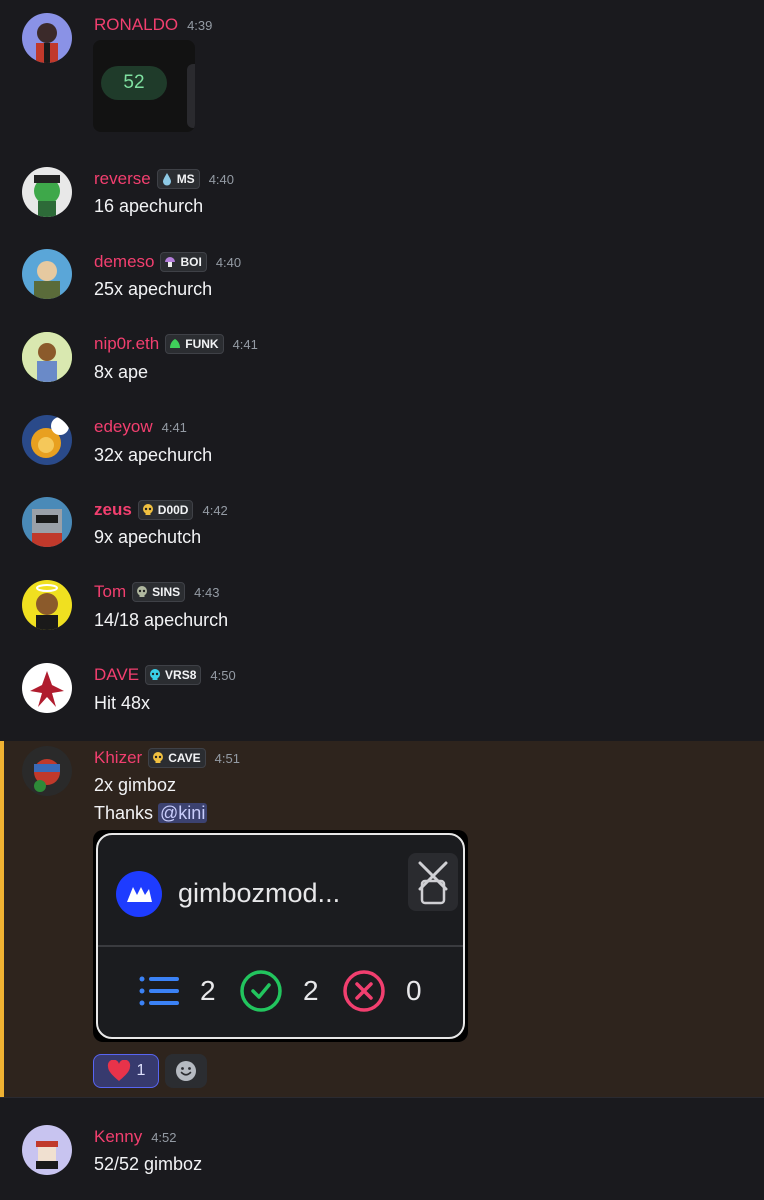  Describe the element at coordinates (382, 1097) in the screenshot. I see `message-divider` at that location.